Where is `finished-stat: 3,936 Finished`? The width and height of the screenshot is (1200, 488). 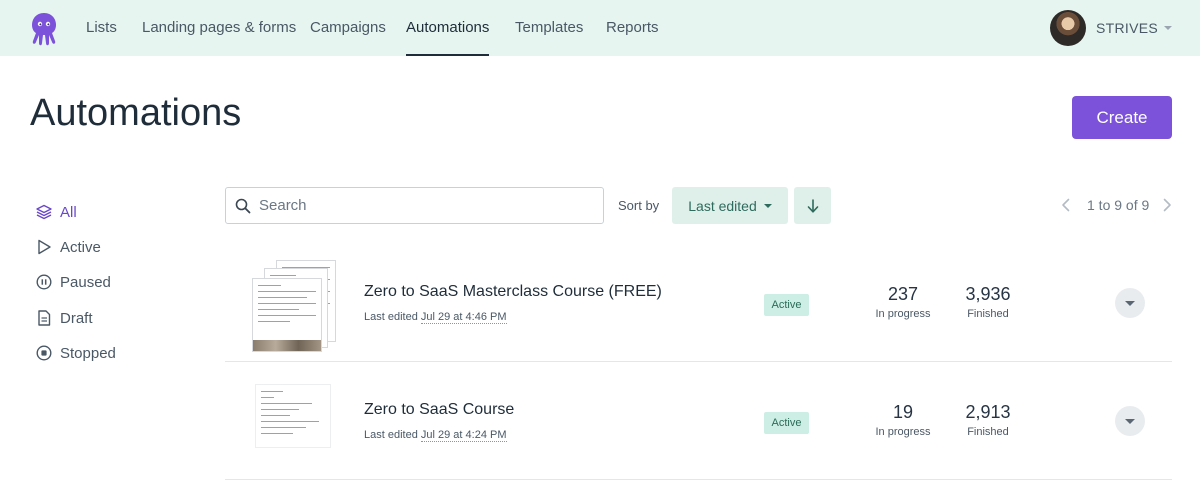 finished-stat: 3,936 Finished is located at coordinates (988, 302).